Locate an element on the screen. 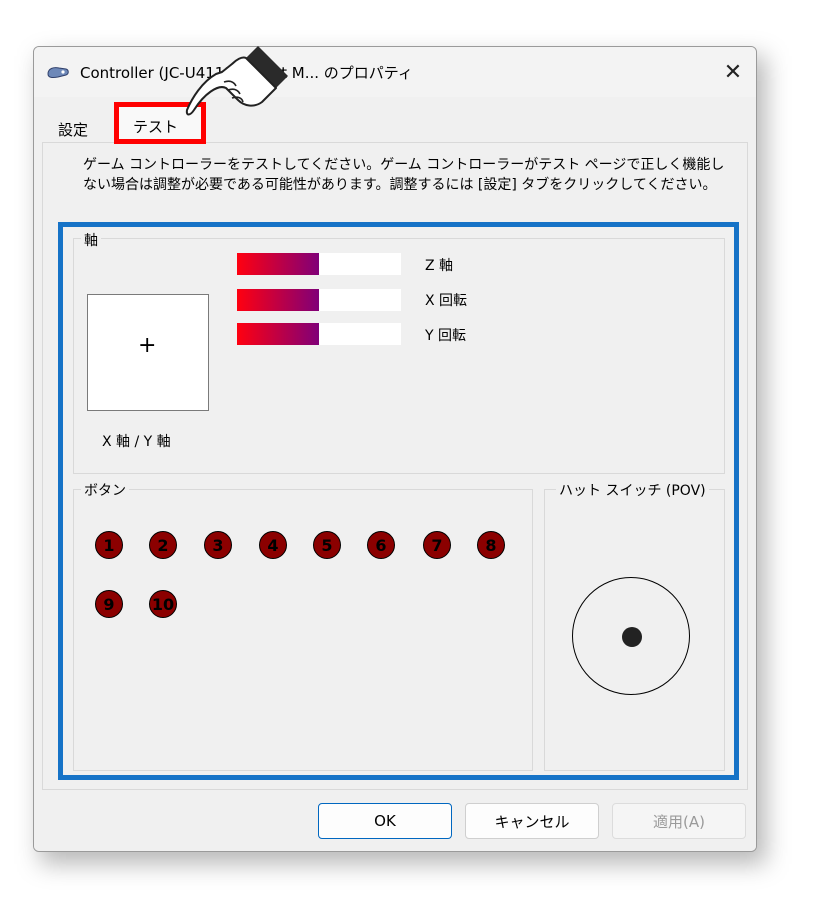 The height and width of the screenshot is (920, 824). buttons-group-label: ボタン is located at coordinates (105, 490).